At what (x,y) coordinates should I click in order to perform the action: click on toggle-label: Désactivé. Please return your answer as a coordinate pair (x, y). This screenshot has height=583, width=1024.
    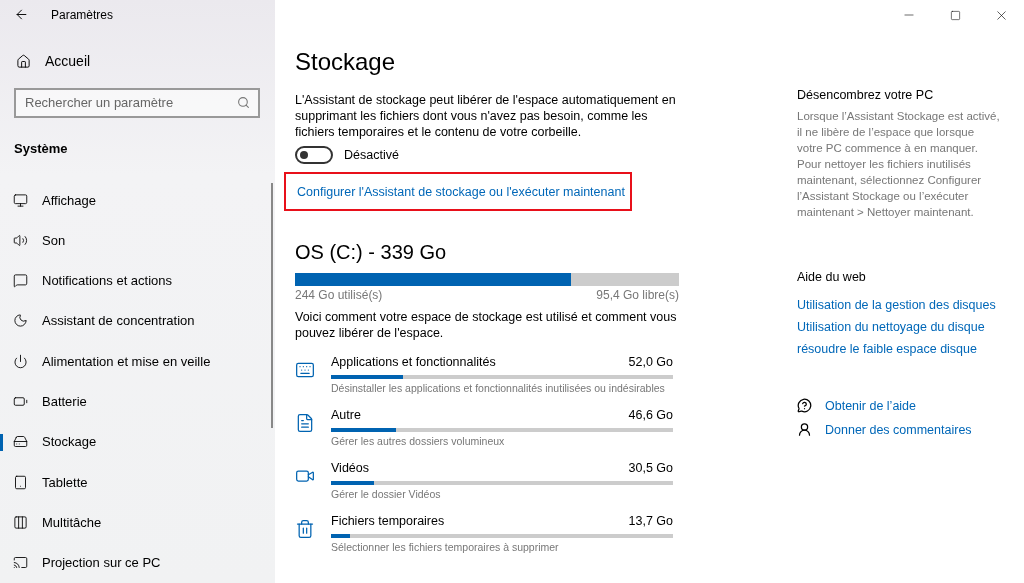
    Looking at the image, I should click on (371, 155).